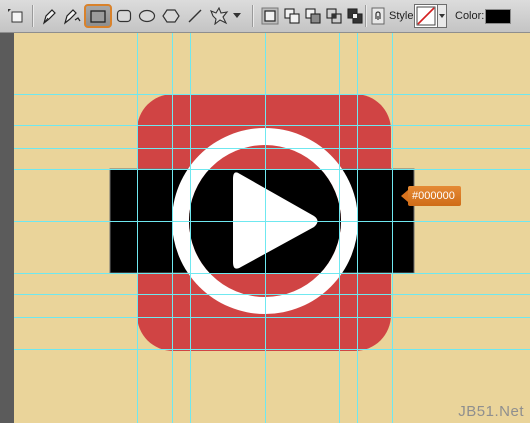  I want to click on style-dropdown-button, so click(442, 16).